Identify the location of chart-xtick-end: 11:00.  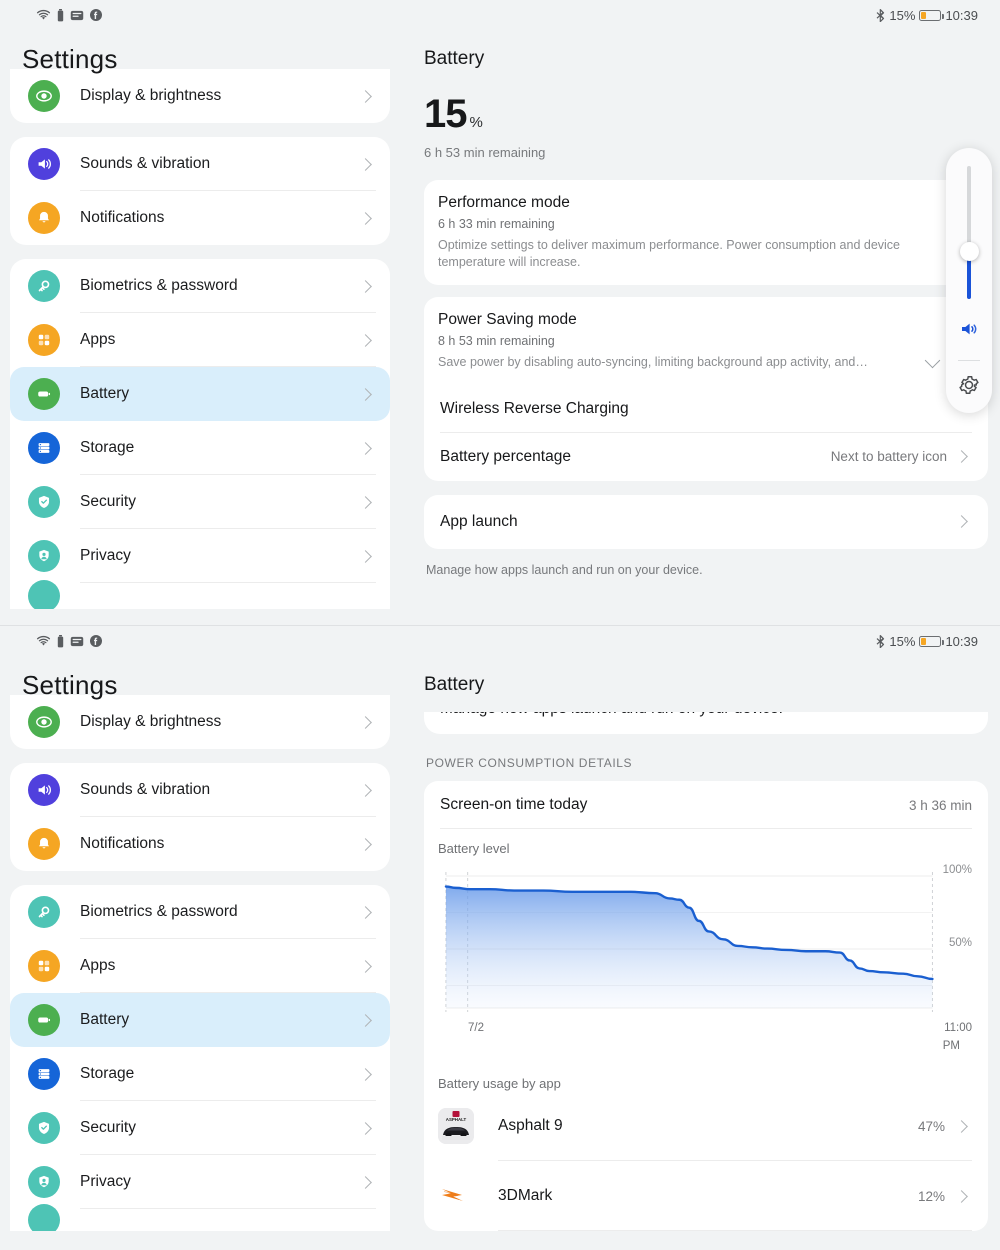
(958, 1028).